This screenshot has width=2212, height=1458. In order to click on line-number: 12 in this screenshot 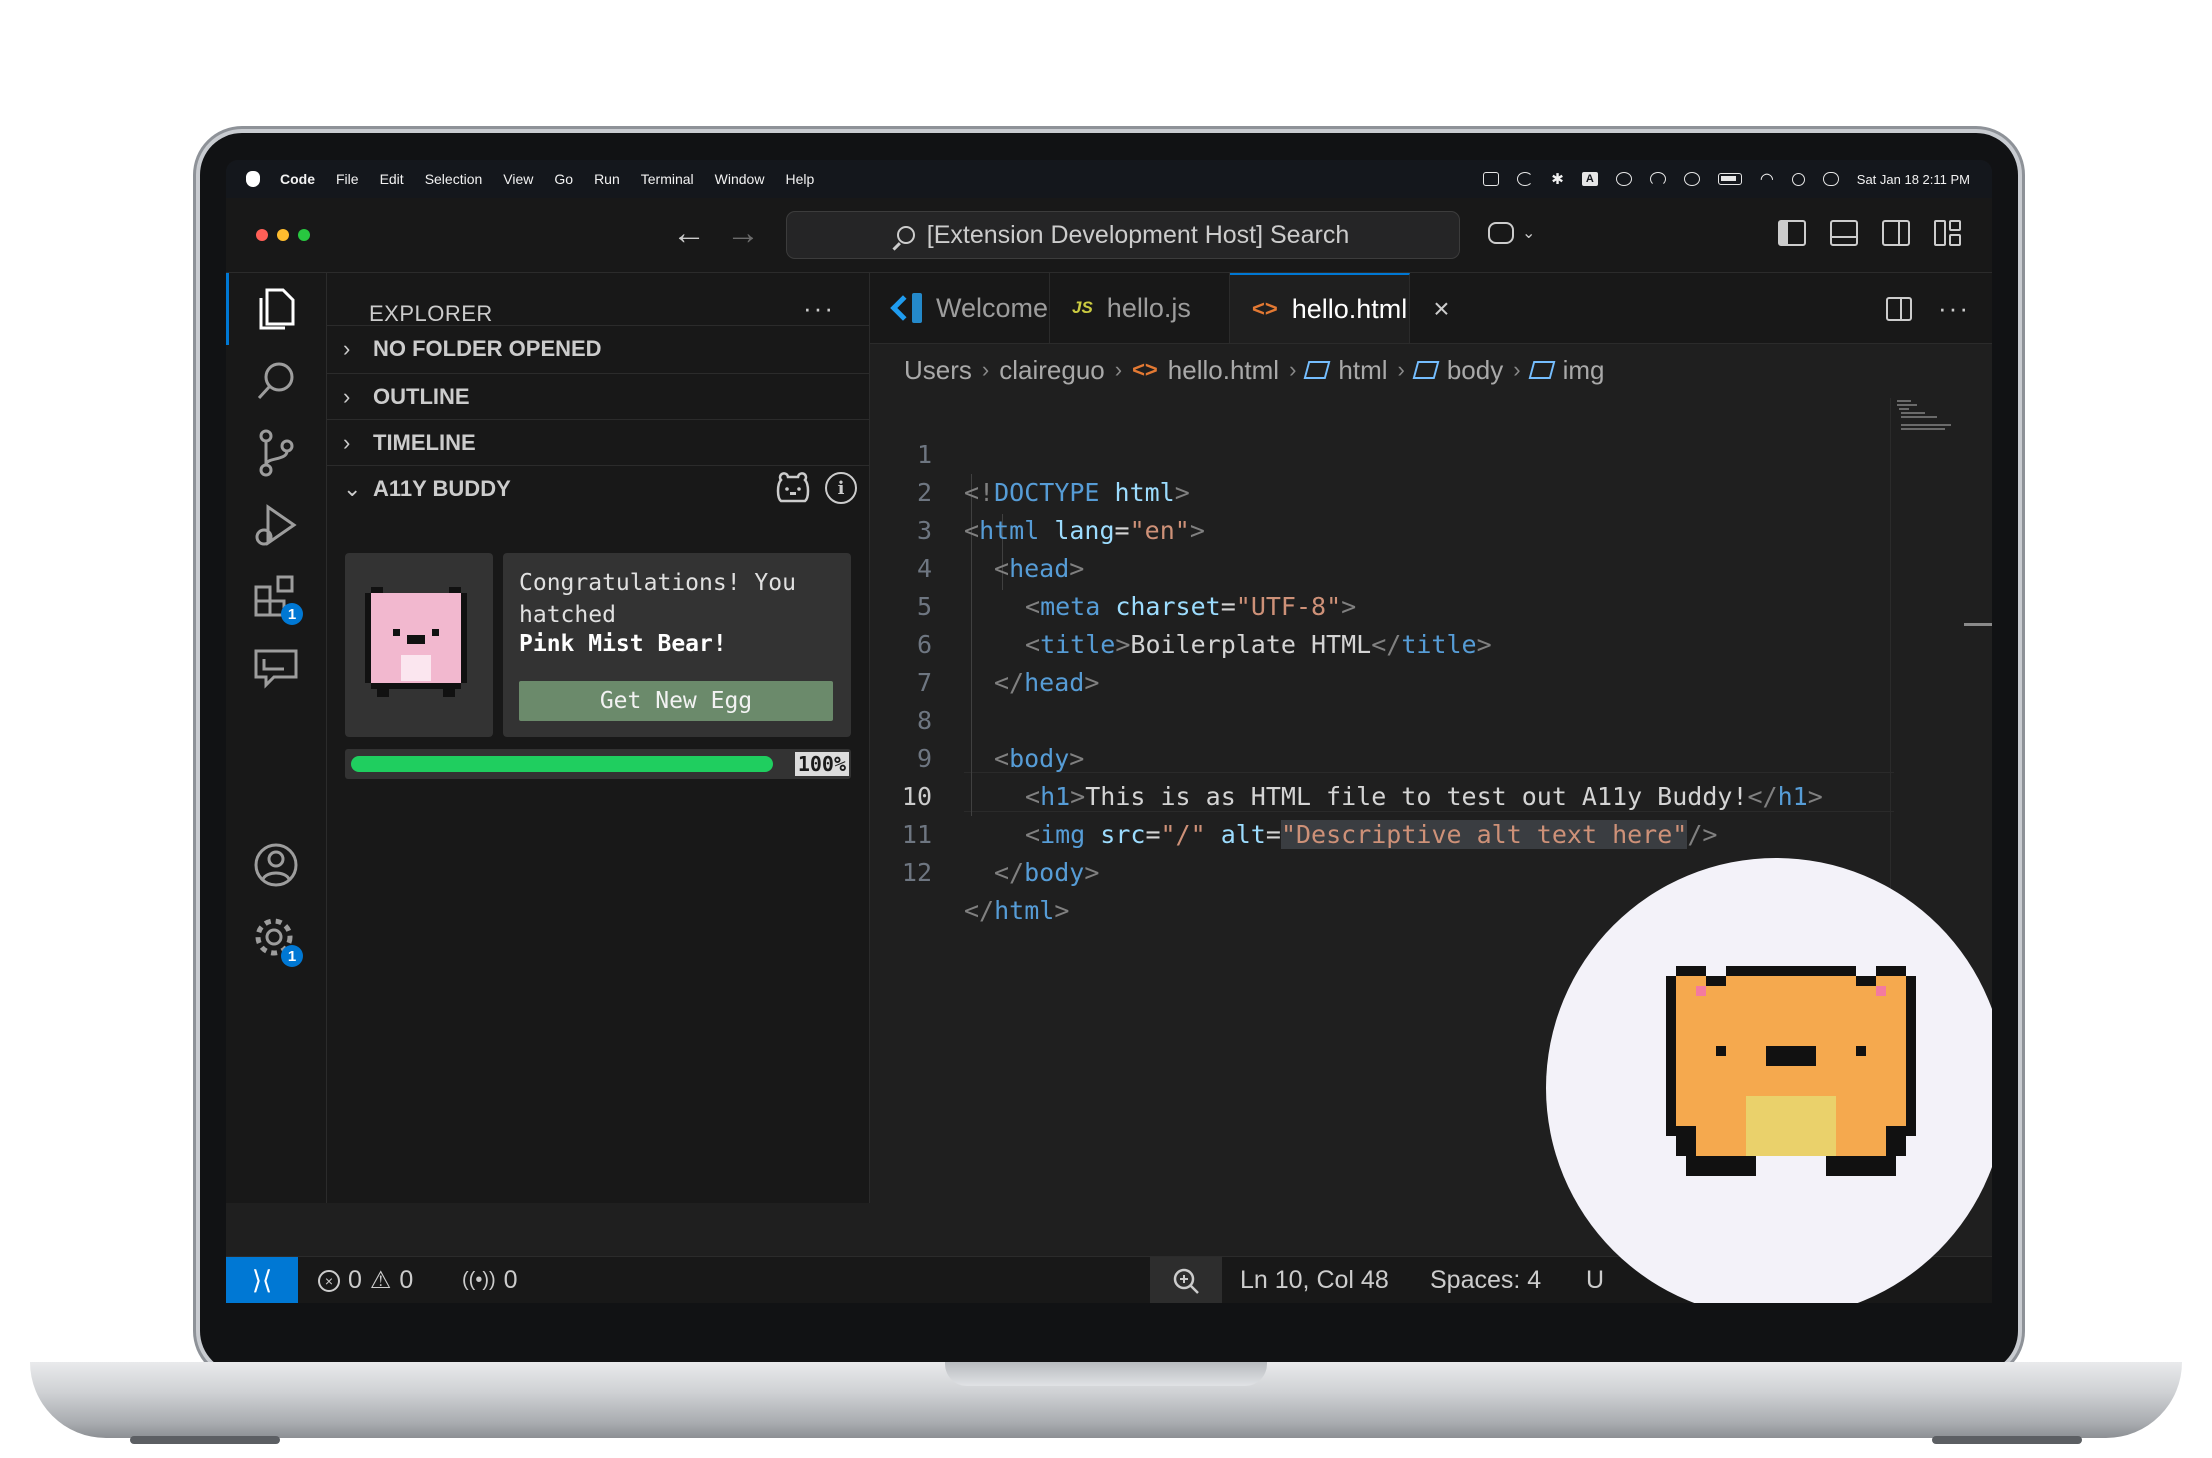, I will do `click(916, 872)`.